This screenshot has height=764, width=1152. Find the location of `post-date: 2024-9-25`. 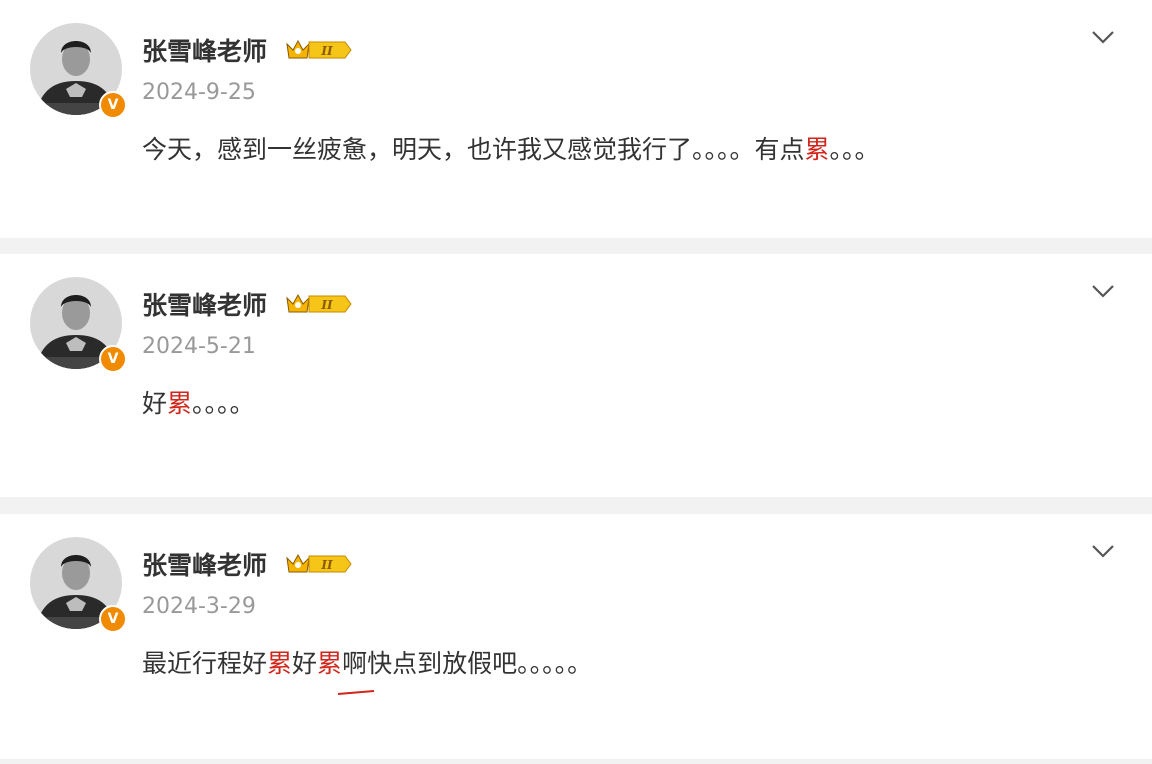

post-date: 2024-9-25 is located at coordinates (199, 92).